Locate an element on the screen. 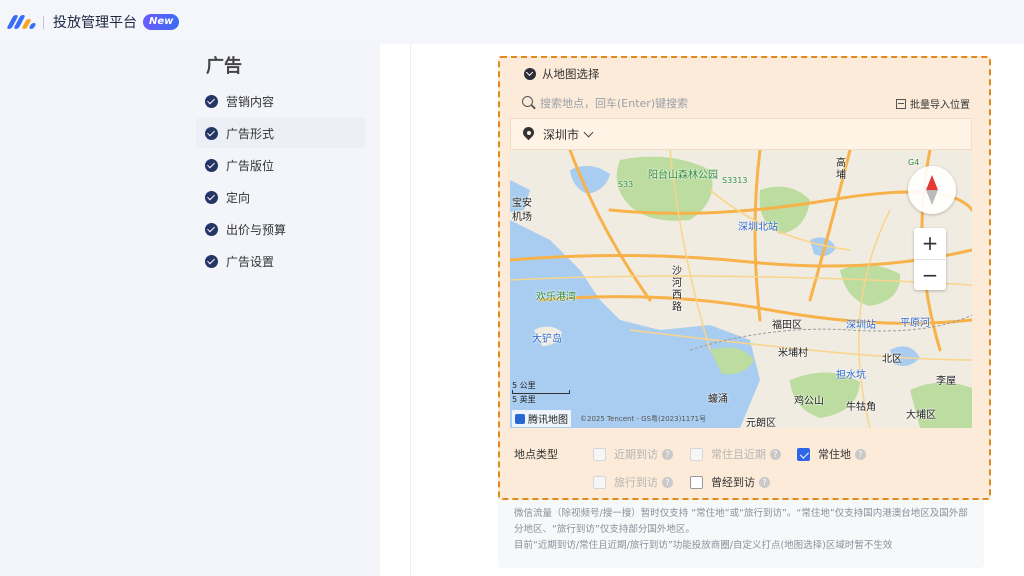  map-label-mipu: 米埔村 is located at coordinates (793, 353).